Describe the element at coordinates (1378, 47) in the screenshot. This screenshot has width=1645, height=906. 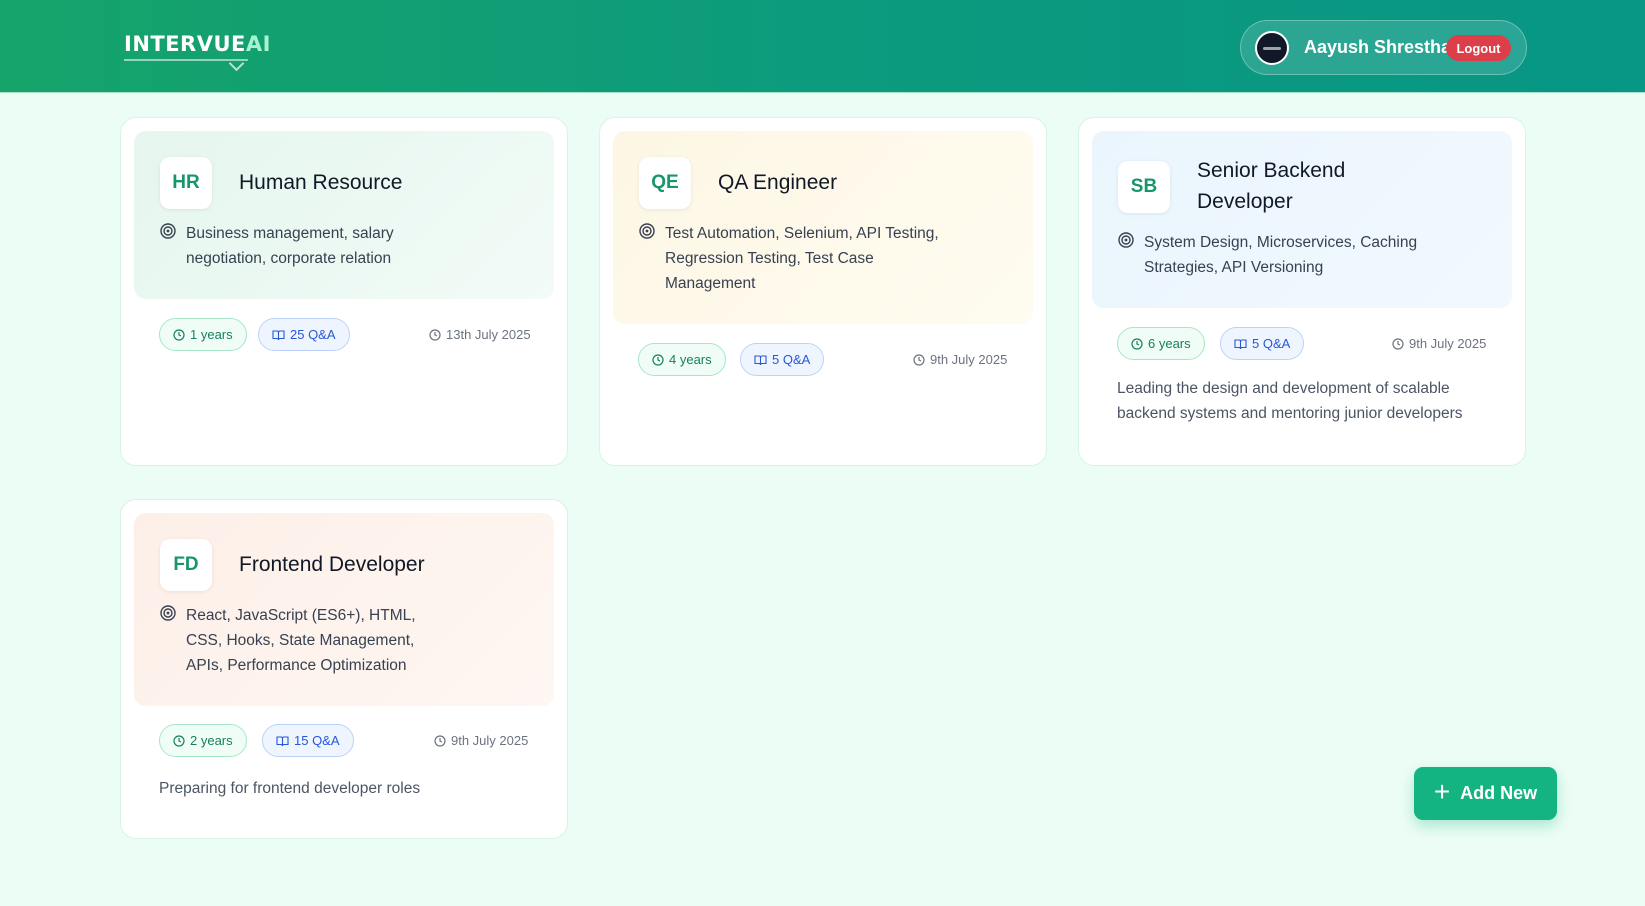
I see `user-name: Aayush Shrestha` at that location.